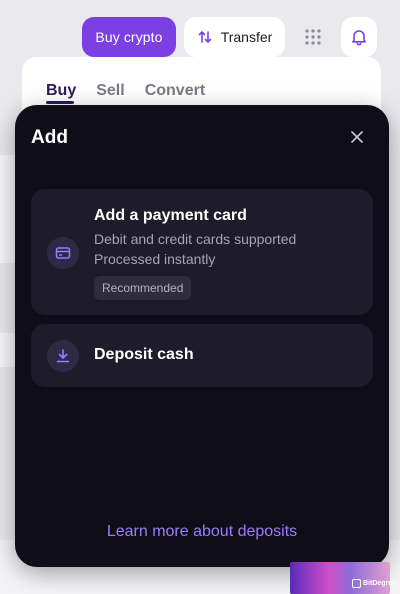  I want to click on watermark: BitDegree, so click(374, 583).